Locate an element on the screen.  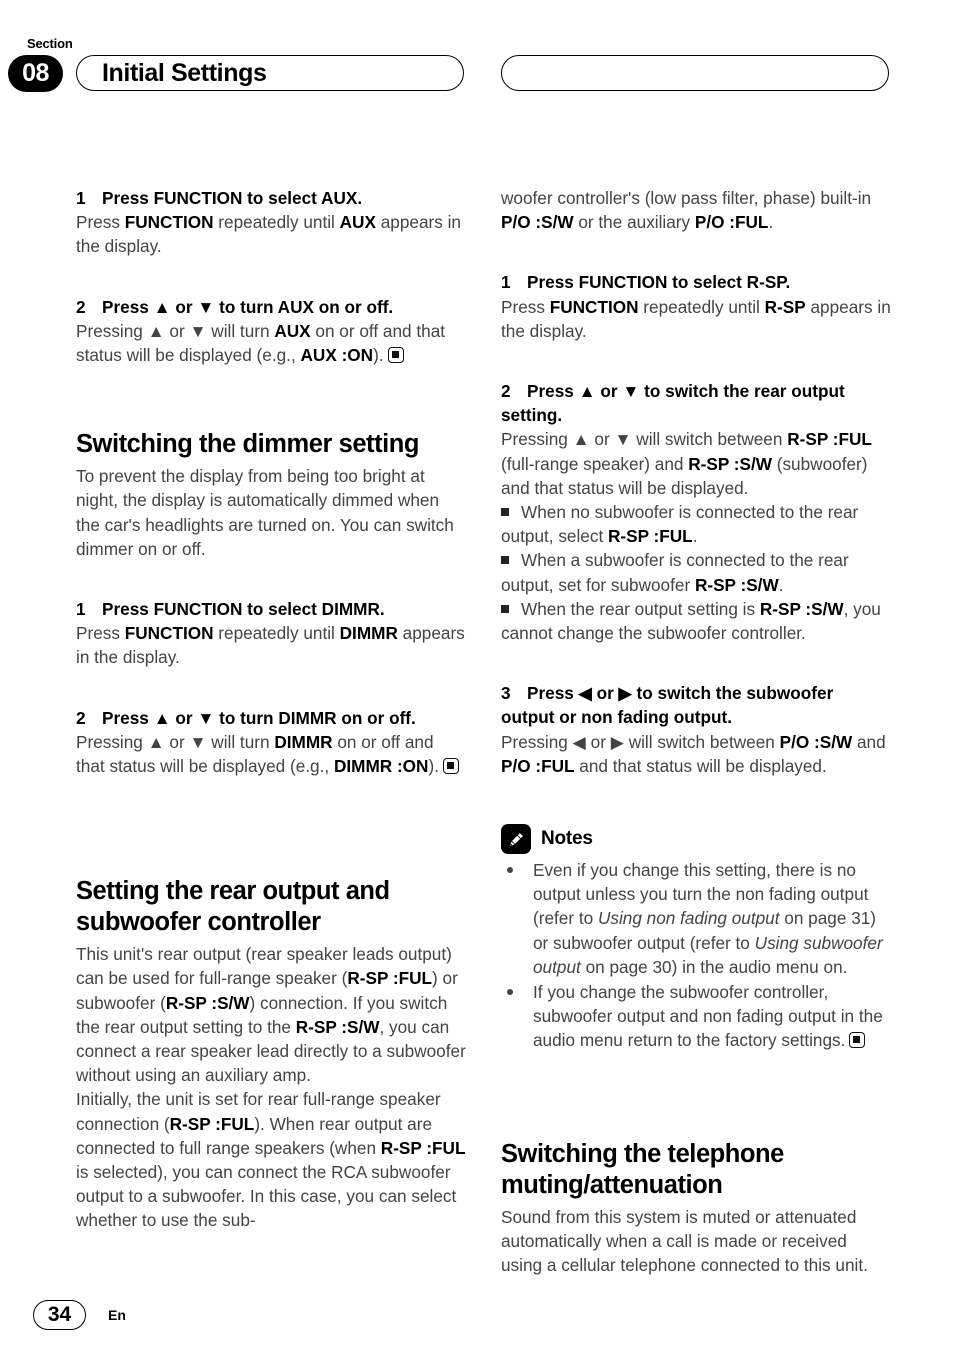
step-aux-1-heading: 1 Press FUNCTION to select AUX. is located at coordinates (271, 198).